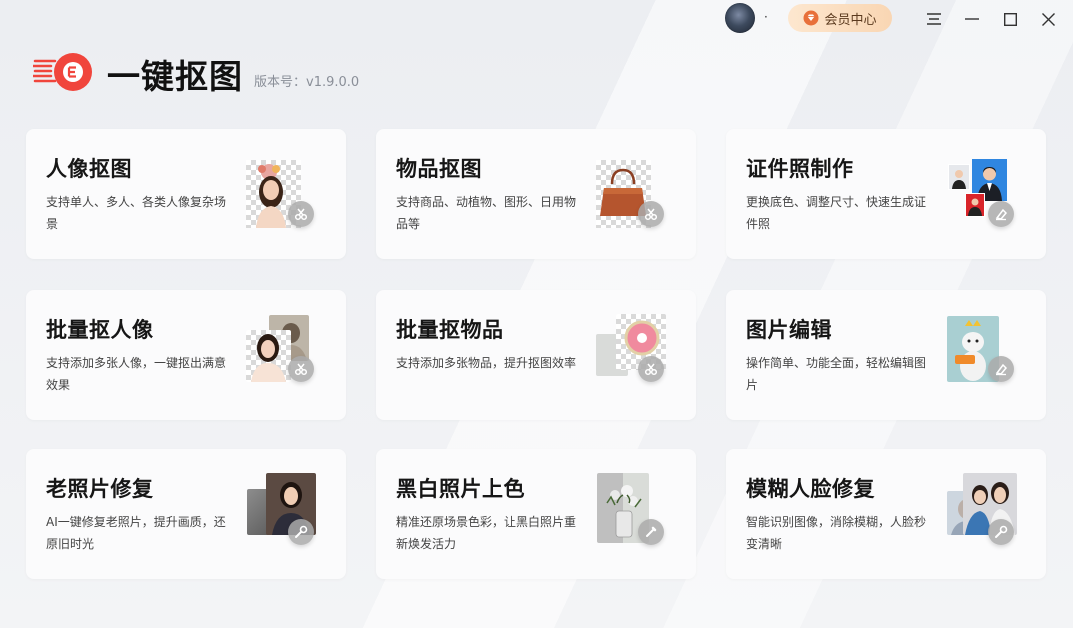 This screenshot has width=1073, height=628. Describe the element at coordinates (486, 363) in the screenshot. I see `card-description: 支持添加多张物品，提升抠图效率` at that location.